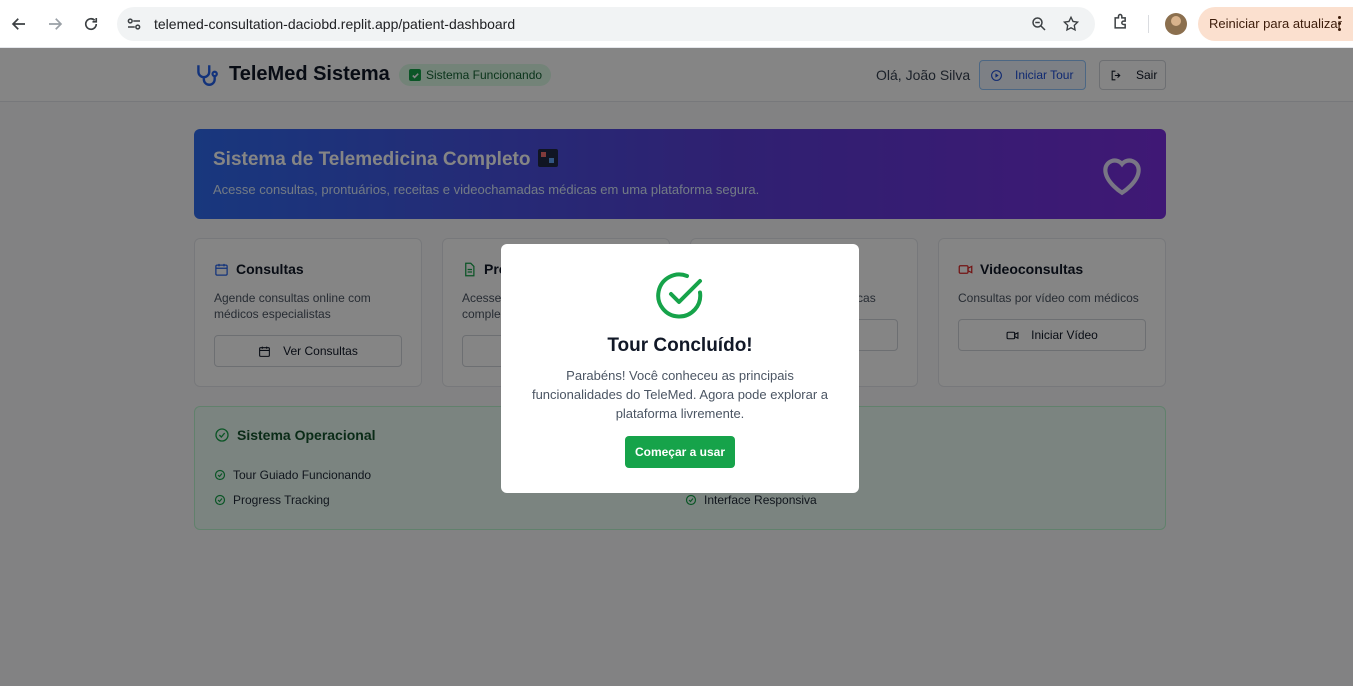 The width and height of the screenshot is (1353, 686). I want to click on check-circle-icon, so click(680, 297).